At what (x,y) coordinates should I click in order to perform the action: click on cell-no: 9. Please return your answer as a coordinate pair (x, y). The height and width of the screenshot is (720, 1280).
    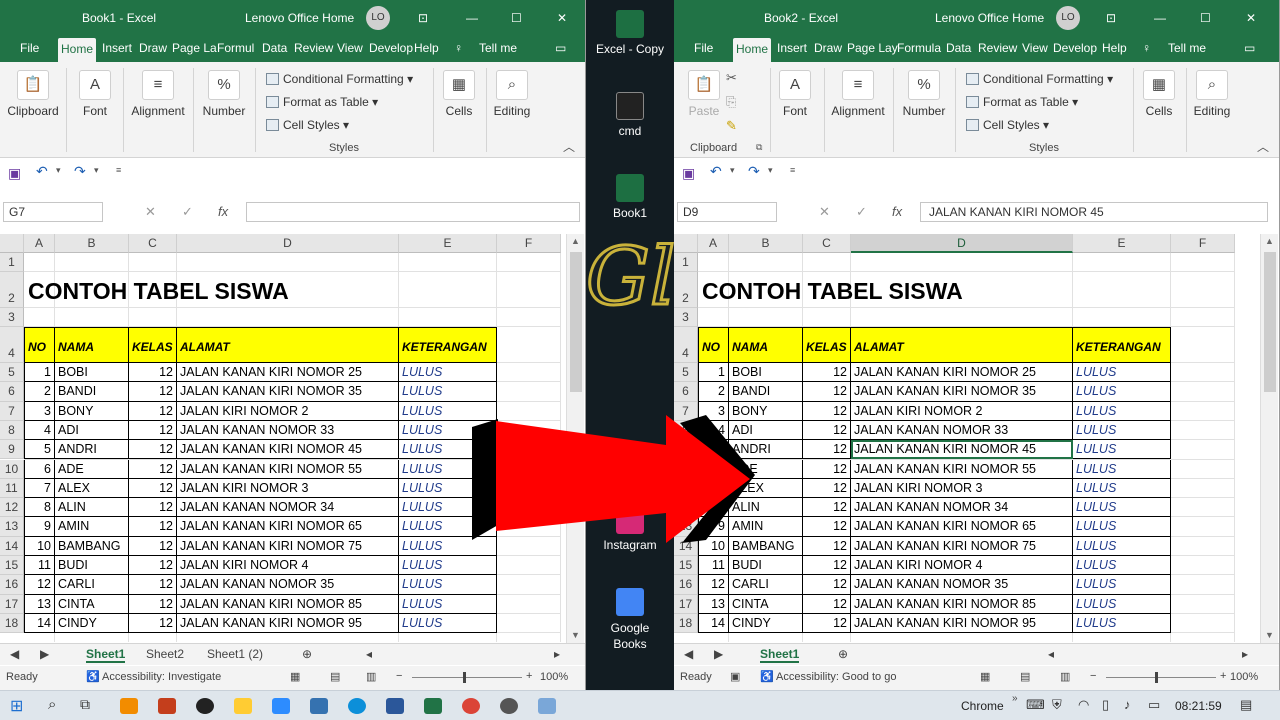
    Looking at the image, I should click on (713, 527).